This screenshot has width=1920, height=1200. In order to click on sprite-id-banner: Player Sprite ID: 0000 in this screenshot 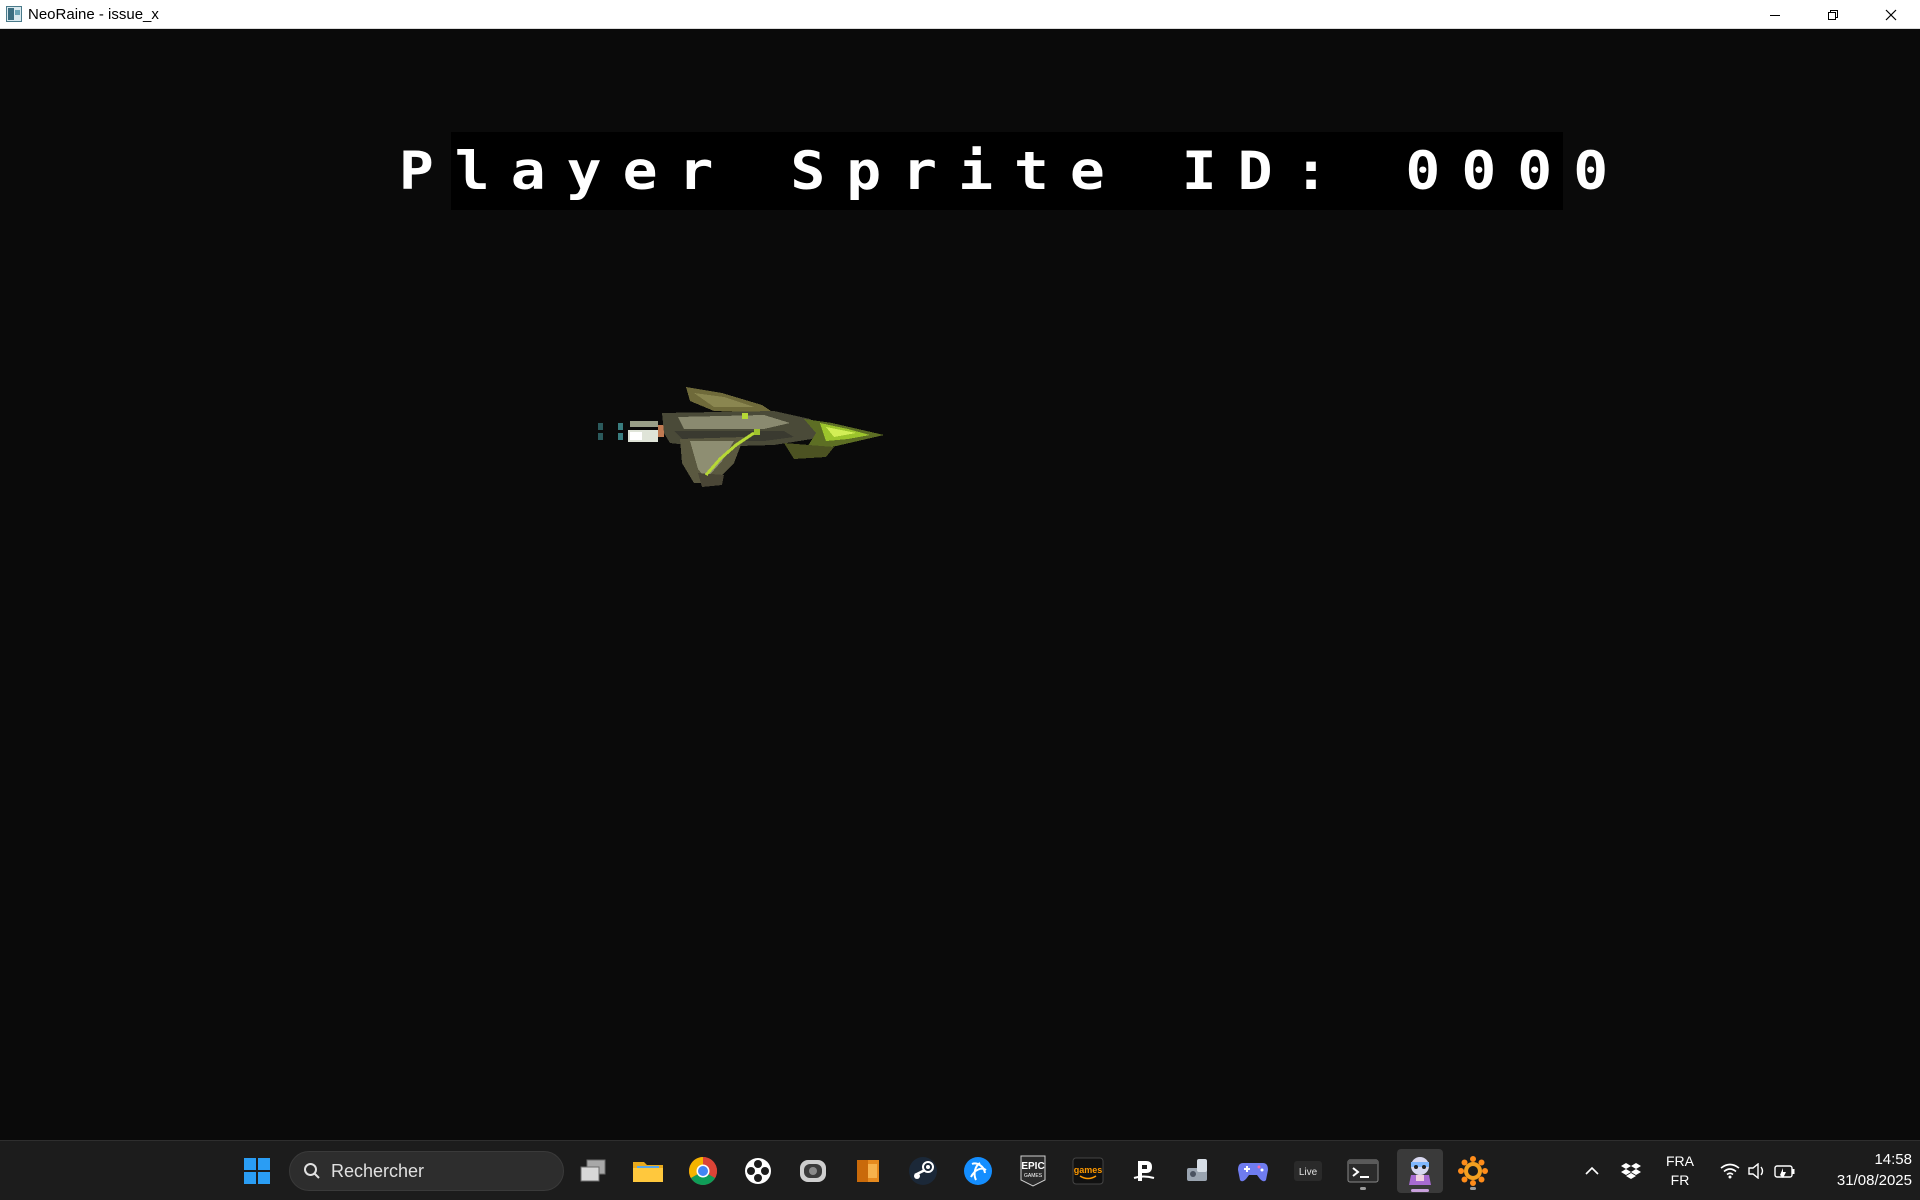, I will do `click(1003, 171)`.